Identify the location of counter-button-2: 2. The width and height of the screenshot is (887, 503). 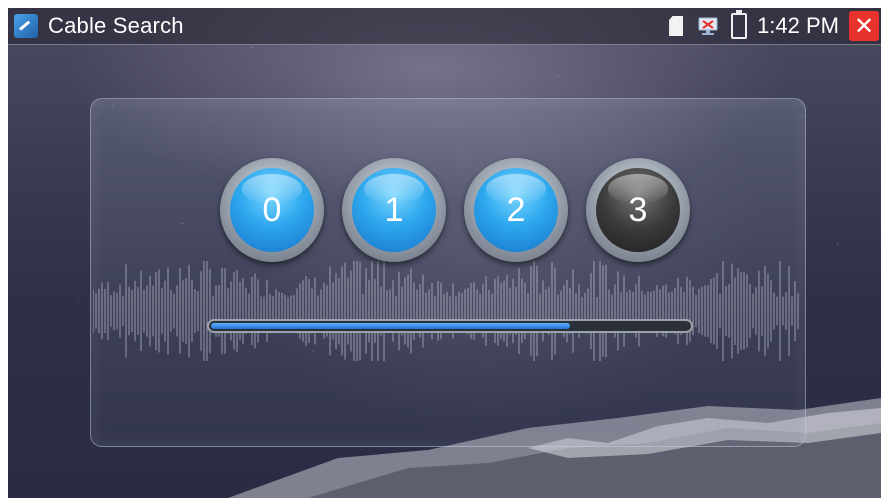
(516, 210).